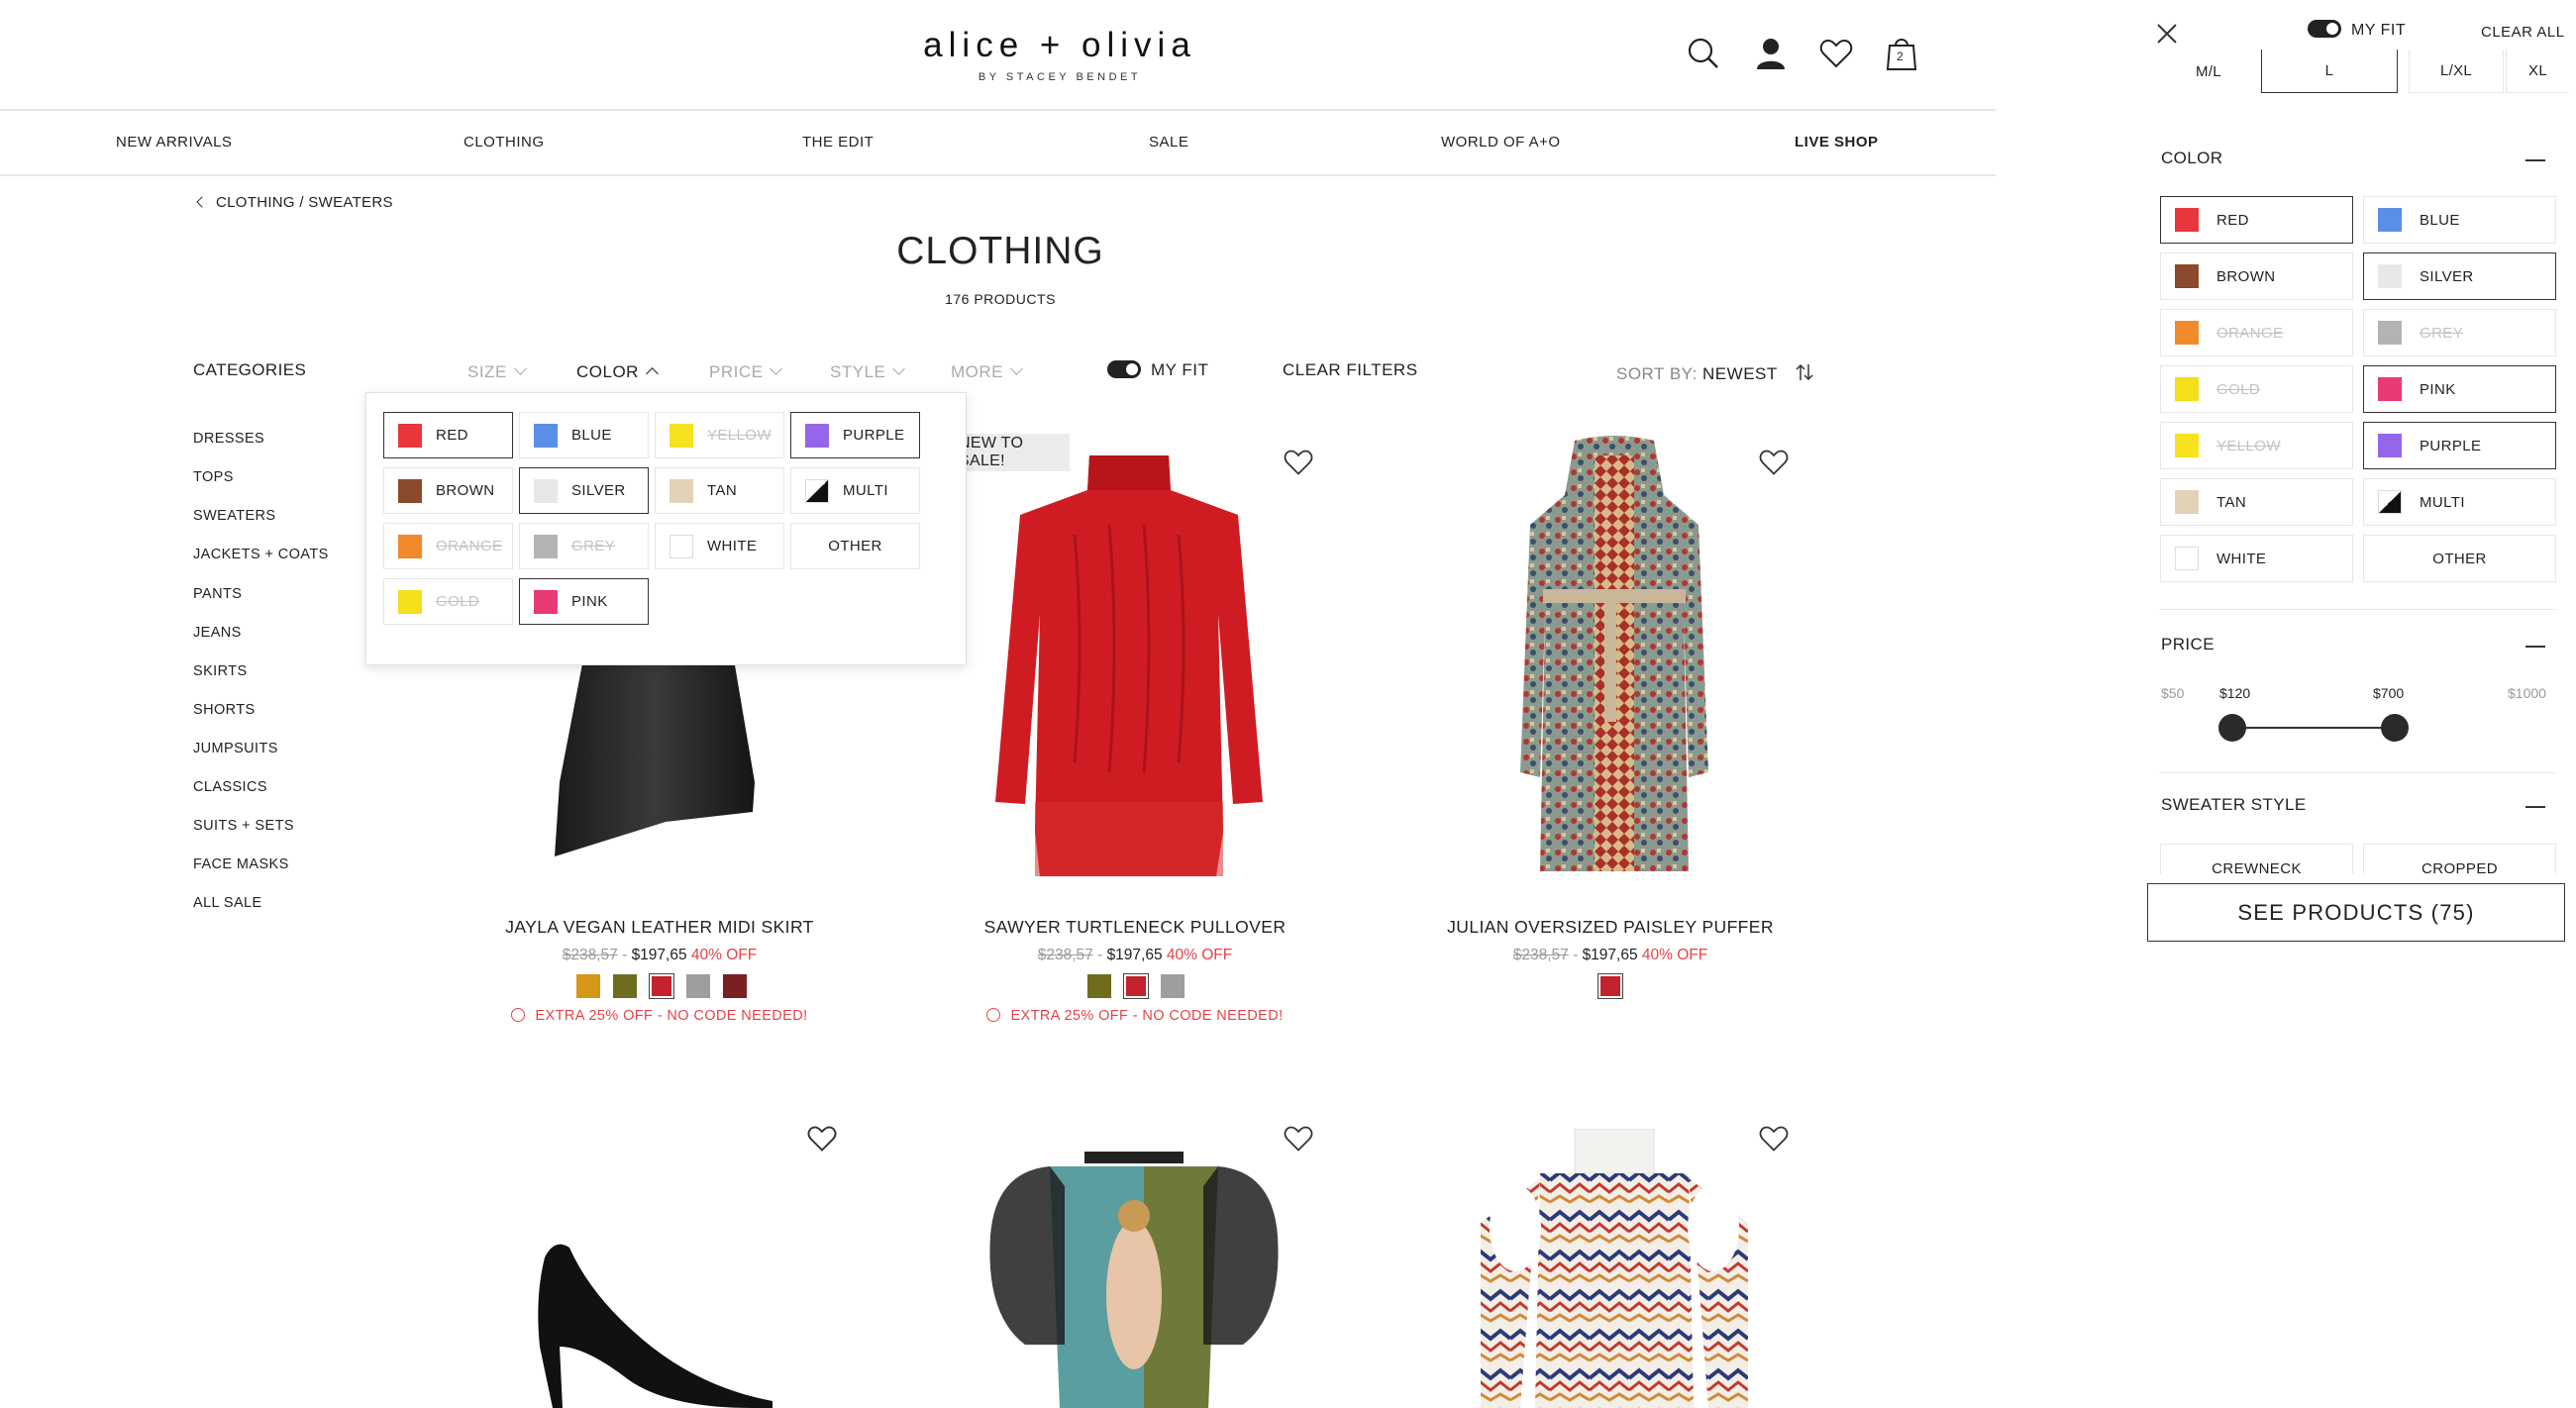  Describe the element at coordinates (1060, 55) in the screenshot. I see `brand-logo: alice + olivia BY STACEY BENDET` at that location.